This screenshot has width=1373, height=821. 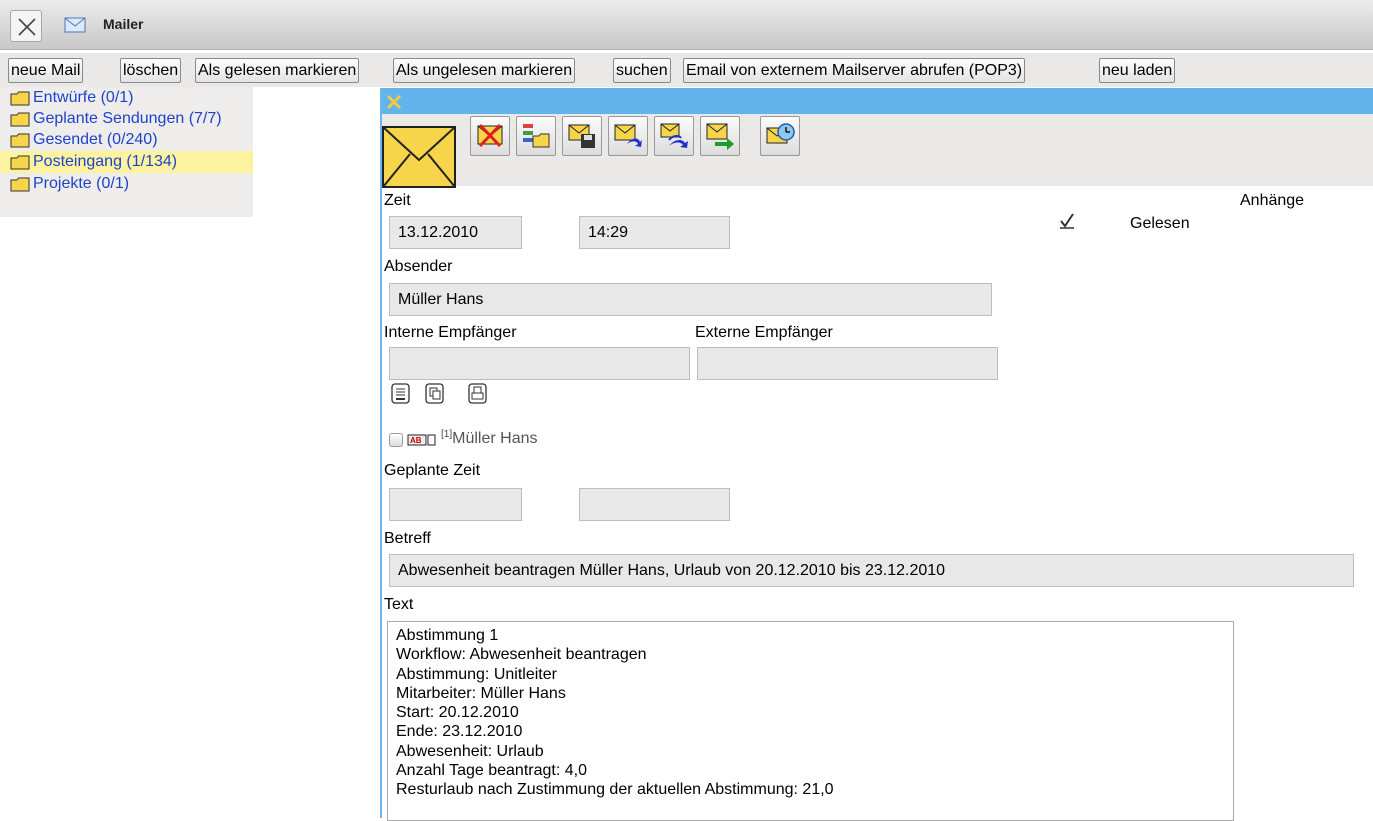 What do you see at coordinates (396, 440) in the screenshot?
I see `recipient-checkbox` at bounding box center [396, 440].